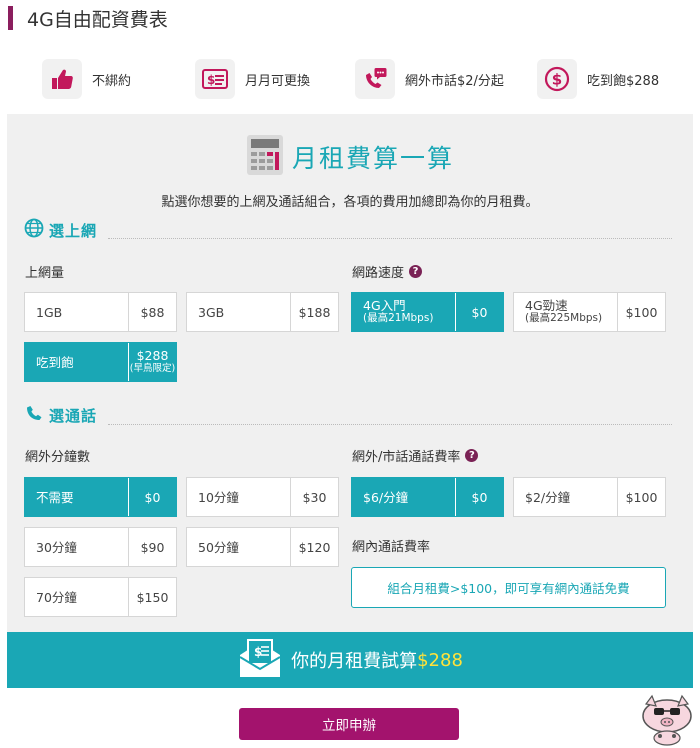 The height and width of the screenshot is (748, 700). Describe the element at coordinates (265, 157) in the screenshot. I see `calculator-icon` at that location.